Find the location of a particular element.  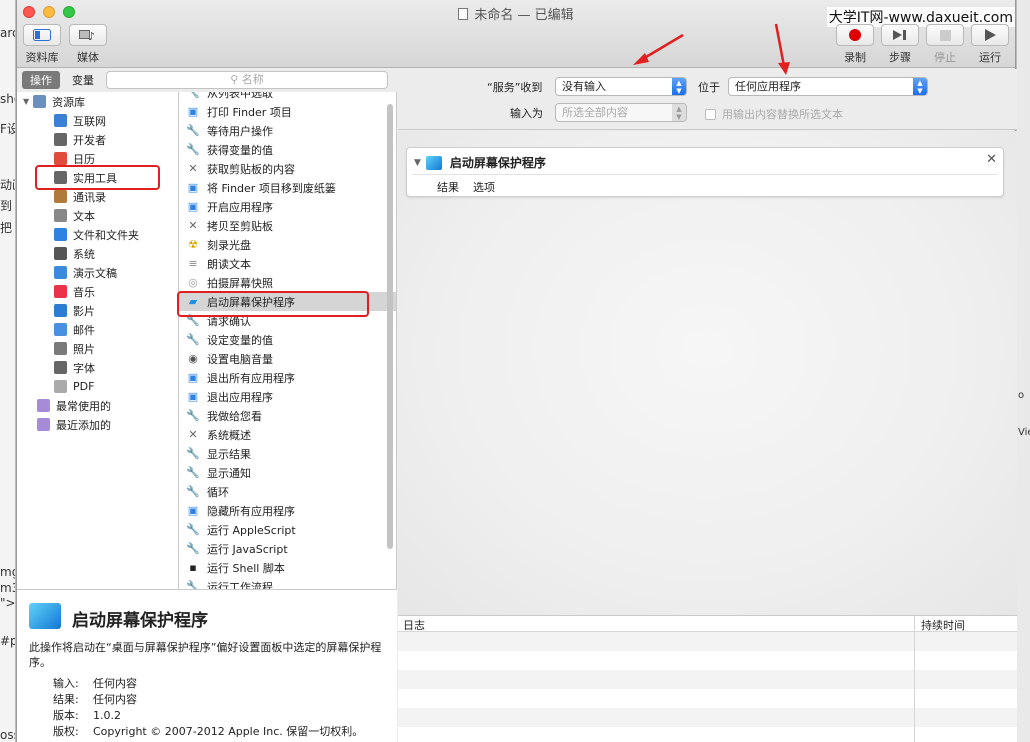

log-header: 日志 持续时间 is located at coordinates (707, 624).